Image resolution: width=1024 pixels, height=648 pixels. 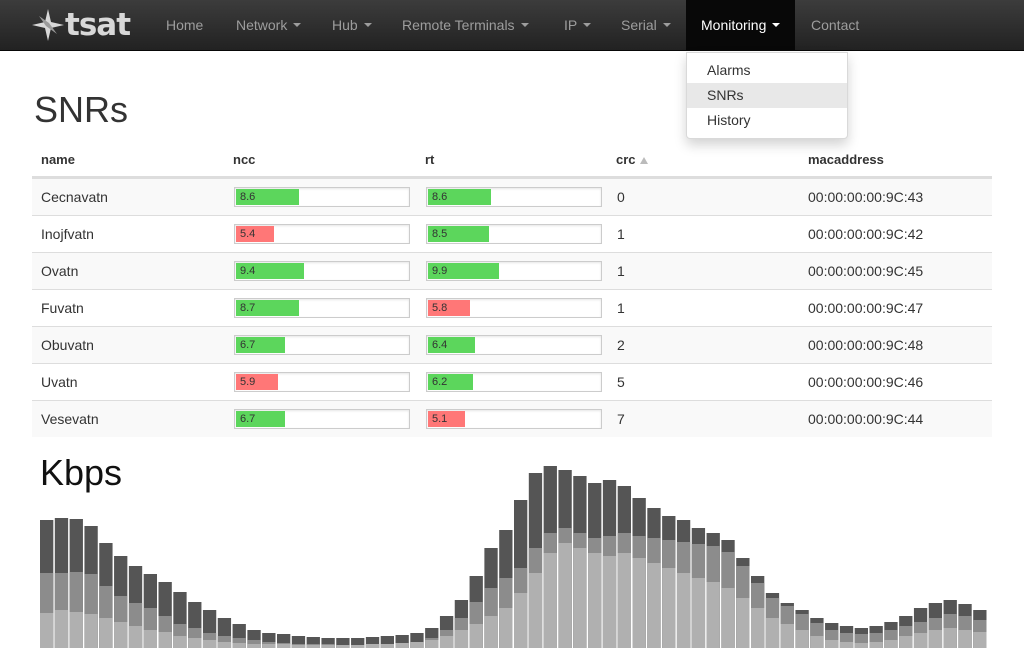 What do you see at coordinates (464, 271) in the screenshot?
I see `rt-snr-bar-fill: 9.9` at bounding box center [464, 271].